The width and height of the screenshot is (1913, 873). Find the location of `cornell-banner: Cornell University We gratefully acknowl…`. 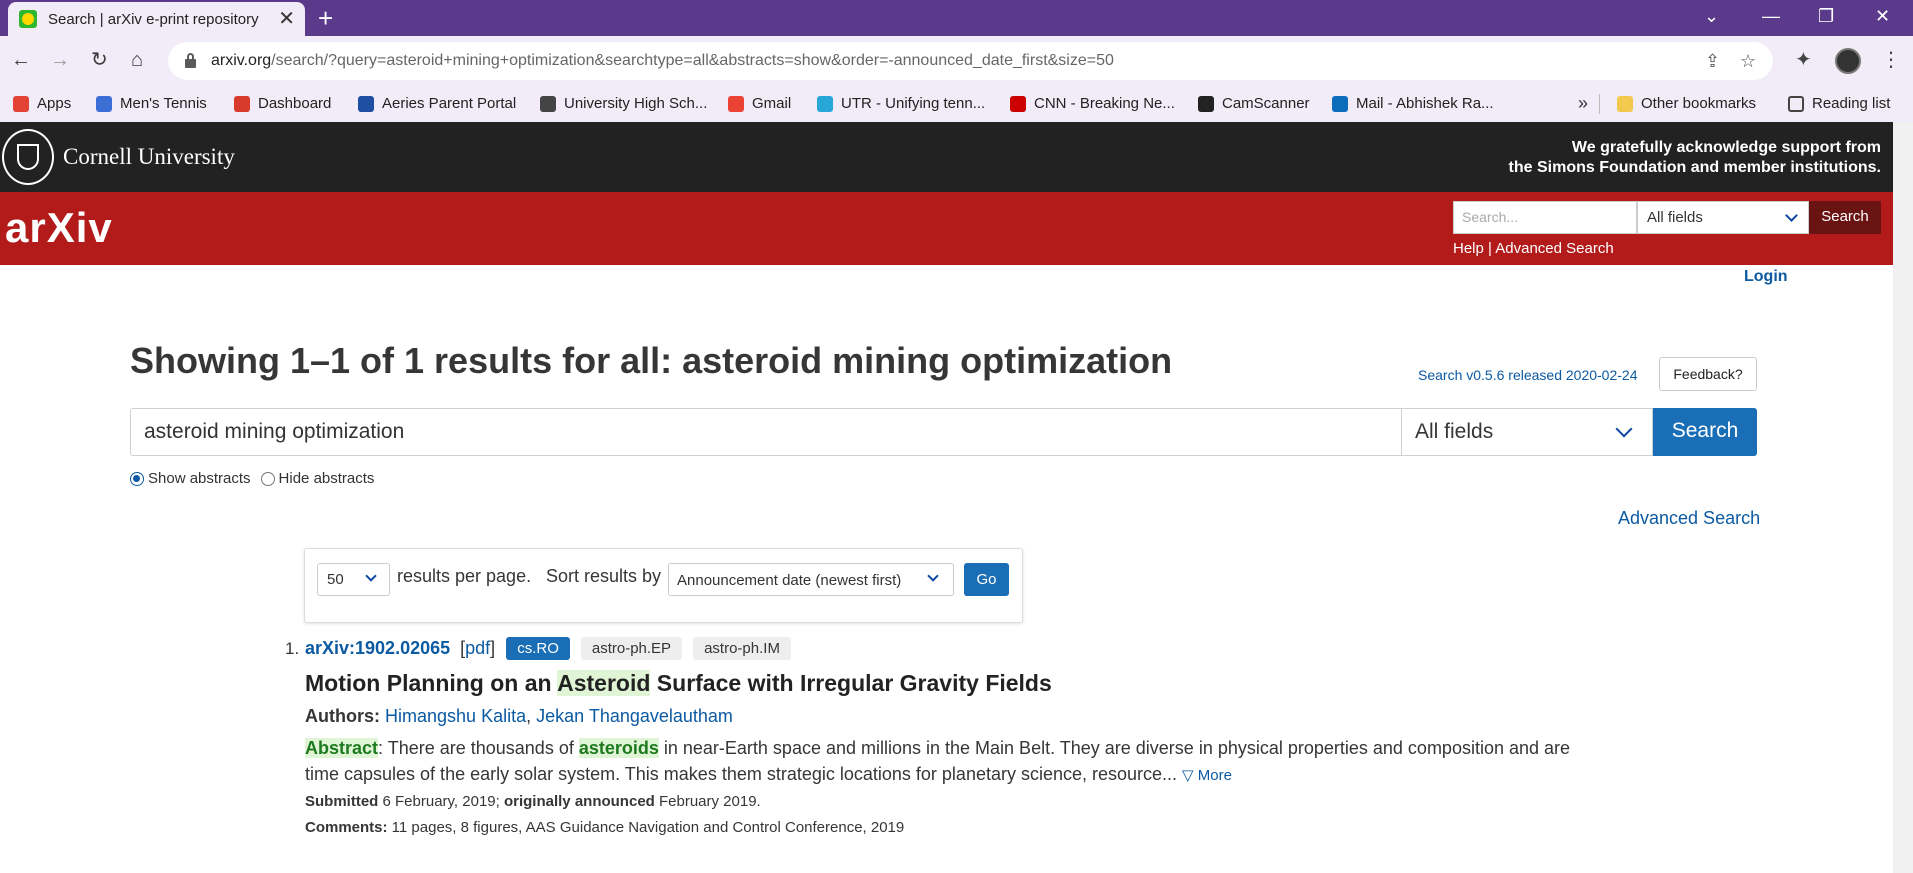

cornell-banner: Cornell University We gratefully acknowl… is located at coordinates (946, 157).